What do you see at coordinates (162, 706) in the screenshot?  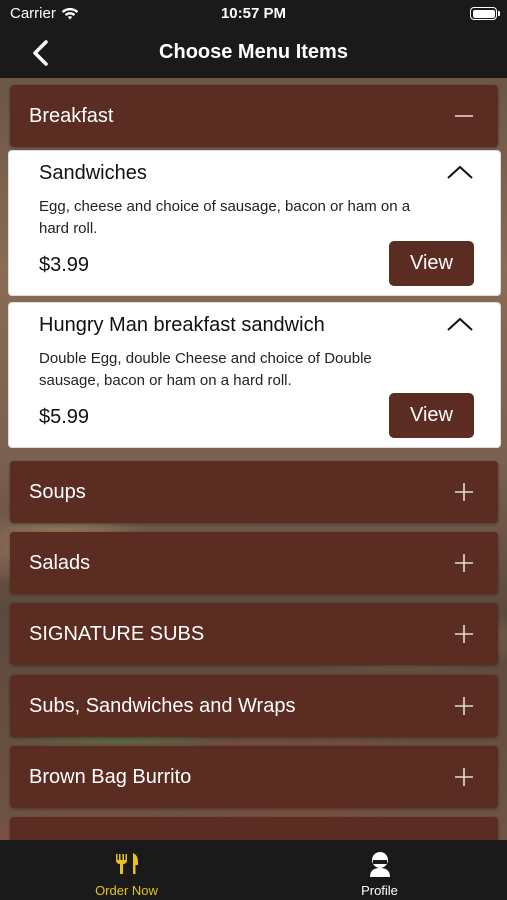 I see `category-label: Subs, Sandwiches and Wraps` at bounding box center [162, 706].